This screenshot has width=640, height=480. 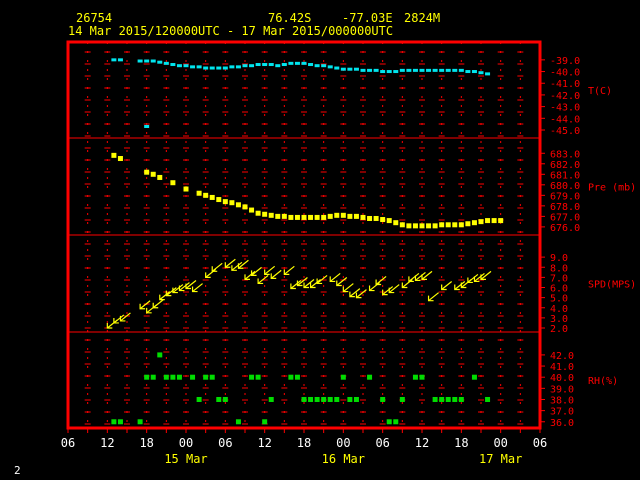 What do you see at coordinates (559, 329) in the screenshot?
I see `y-tick-label: 2.0` at bounding box center [559, 329].